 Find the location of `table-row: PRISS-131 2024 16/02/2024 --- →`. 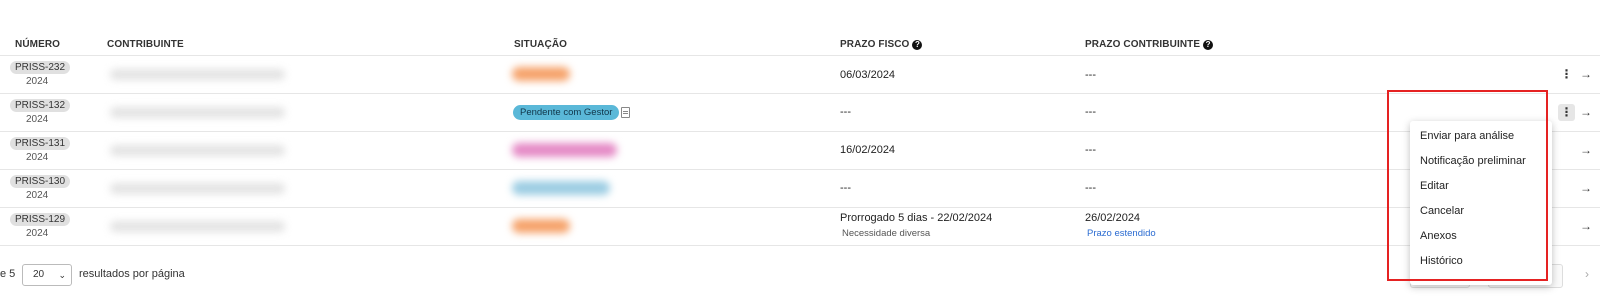

table-row: PRISS-131 2024 16/02/2024 --- → is located at coordinates (800, 151).